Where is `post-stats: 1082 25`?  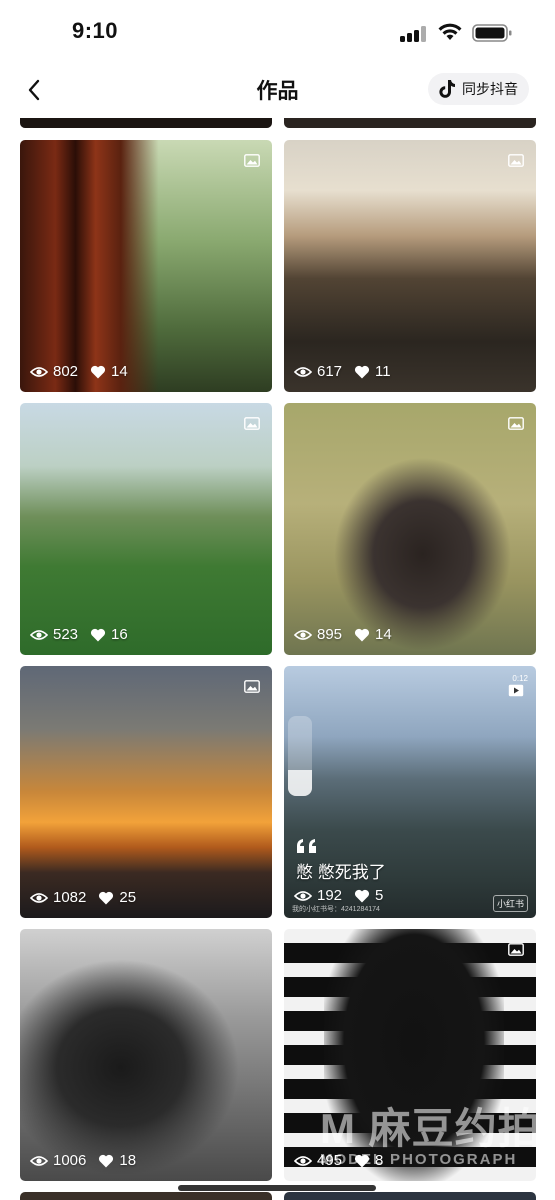 post-stats: 1082 25 is located at coordinates (83, 897).